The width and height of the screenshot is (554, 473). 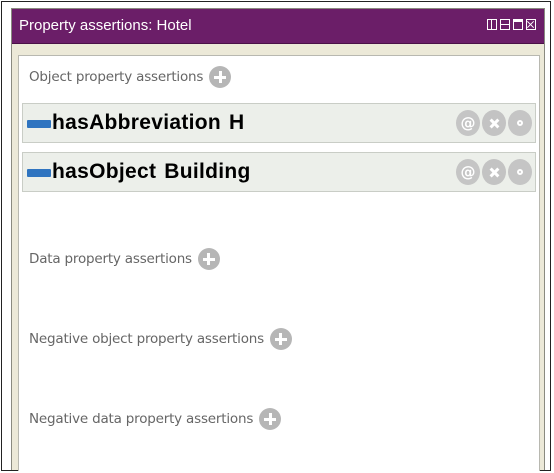 I want to click on section-label: Negative data property assertions, so click(x=141, y=419).